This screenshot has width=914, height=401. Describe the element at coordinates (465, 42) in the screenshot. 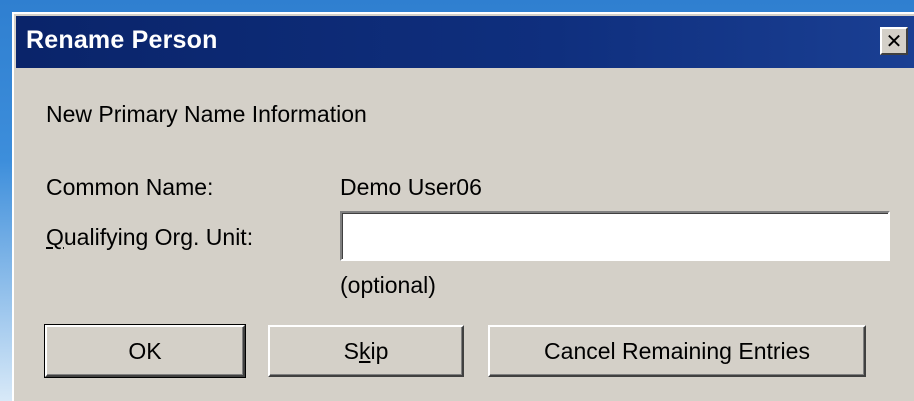

I see `title-bar: Rename Person ✕` at that location.